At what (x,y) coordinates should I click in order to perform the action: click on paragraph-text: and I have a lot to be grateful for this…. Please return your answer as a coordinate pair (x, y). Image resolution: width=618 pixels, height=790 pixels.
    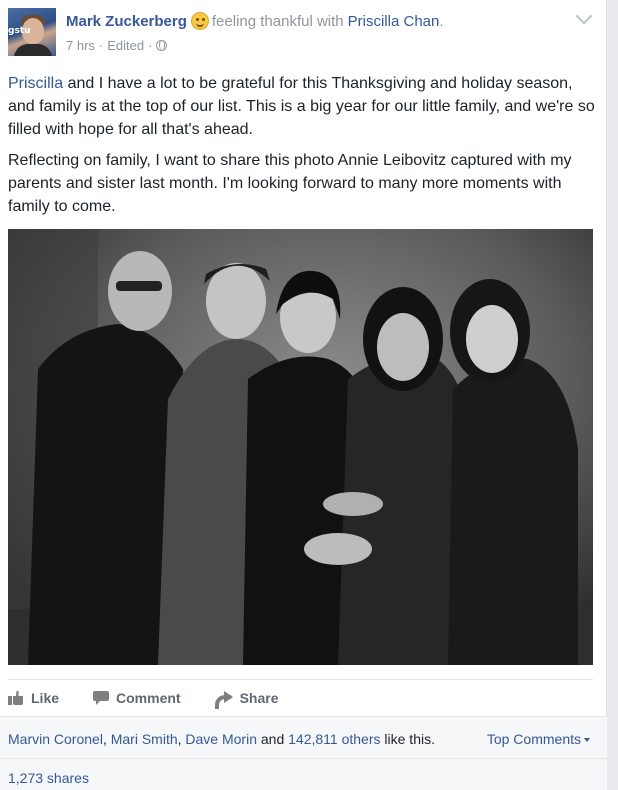
    Looking at the image, I should click on (301, 106).